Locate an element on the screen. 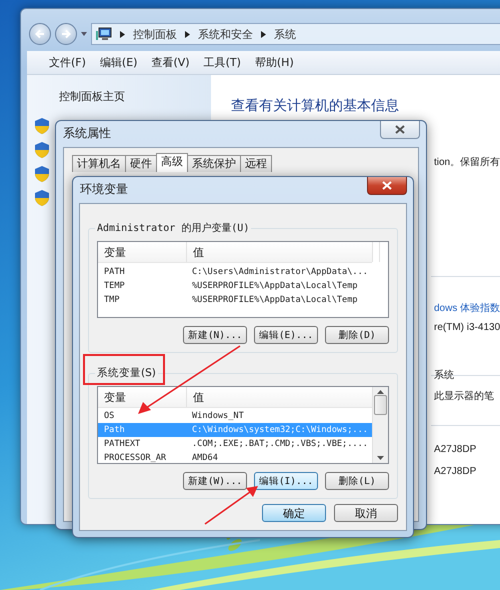 This screenshot has height=590, width=500. variable-name: Path is located at coordinates (114, 430).